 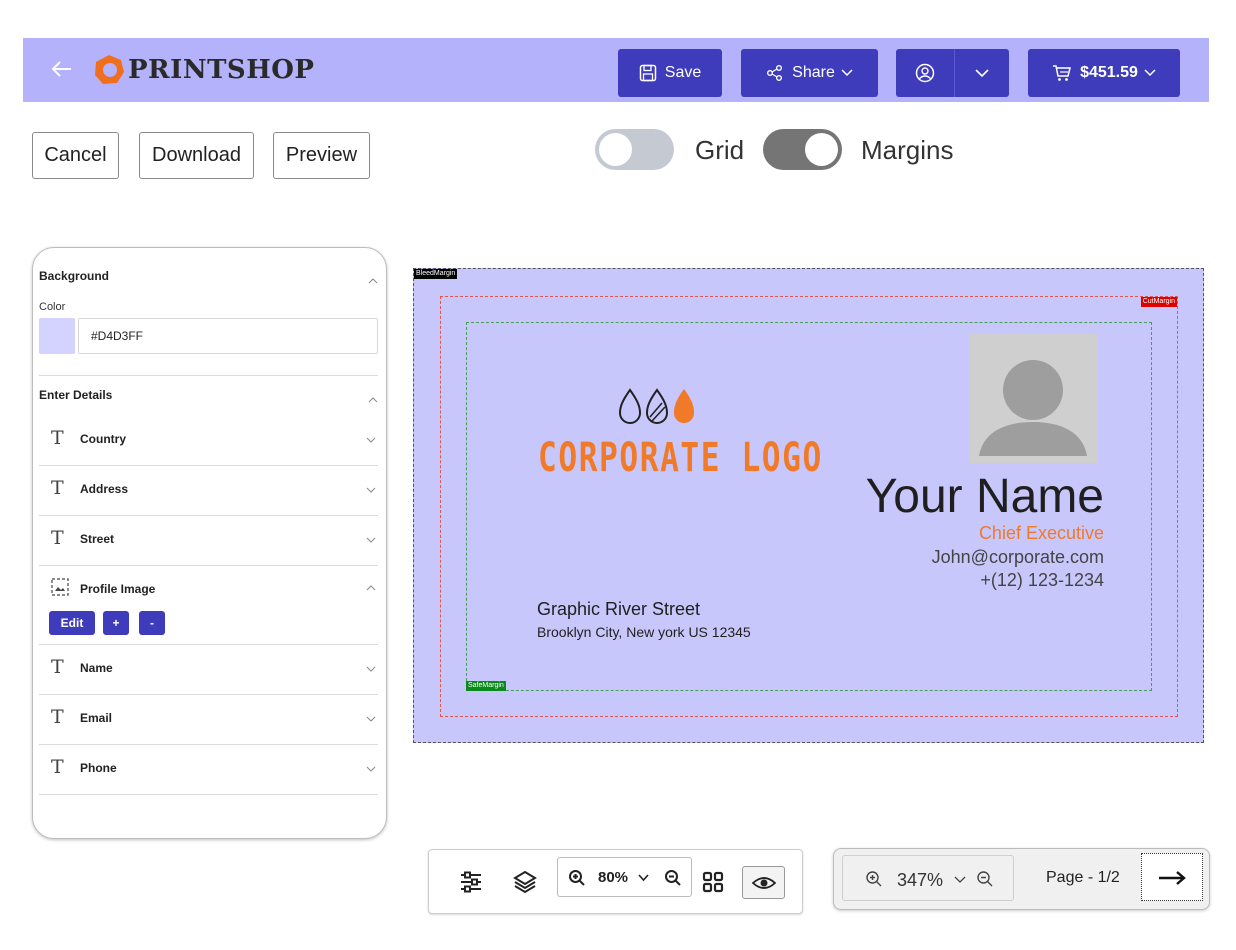 I want to click on card-name: Your Name, so click(x=985, y=496).